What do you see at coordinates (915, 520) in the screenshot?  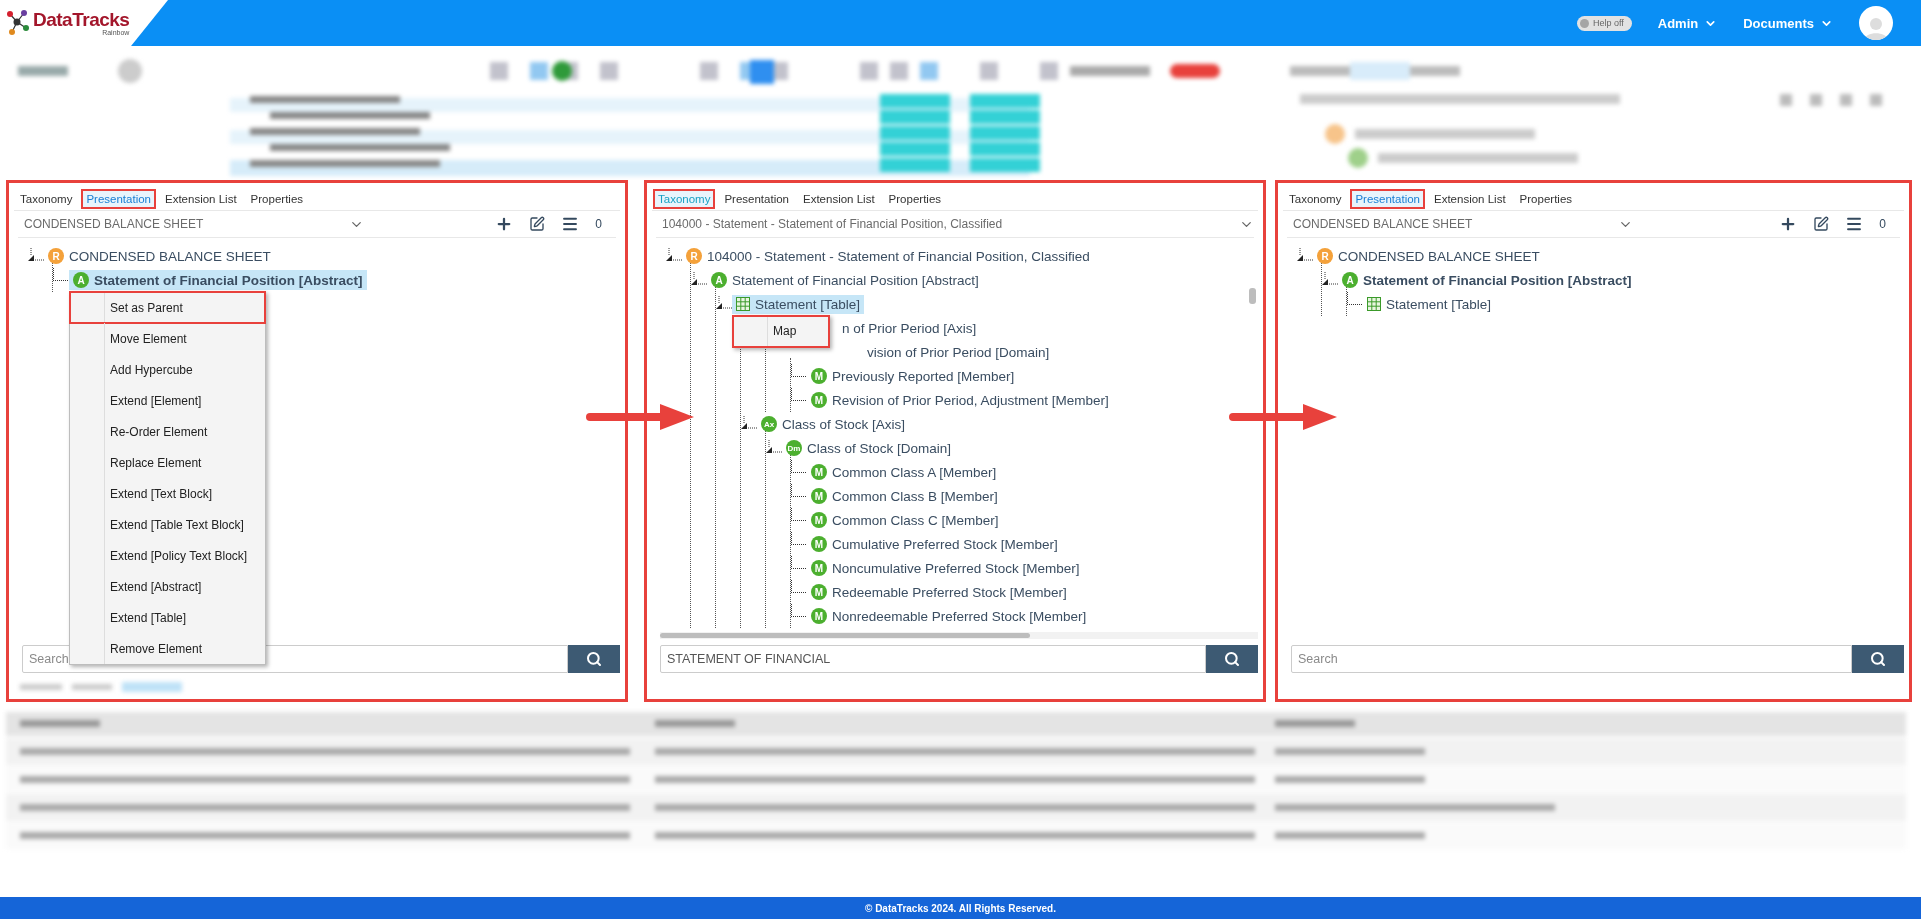 I see `node-label: Common Class C [Member]` at bounding box center [915, 520].